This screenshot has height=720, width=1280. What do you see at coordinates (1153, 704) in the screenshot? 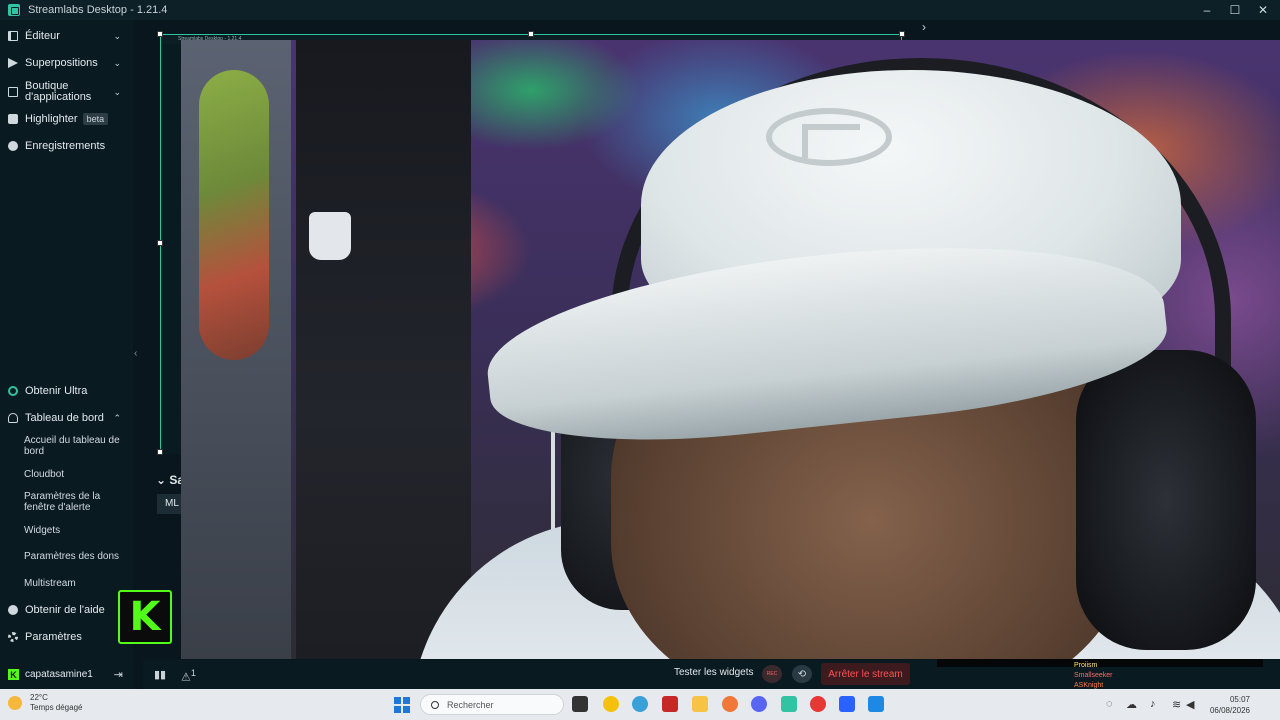
I see `microphone-icon: ♪` at bounding box center [1153, 704].